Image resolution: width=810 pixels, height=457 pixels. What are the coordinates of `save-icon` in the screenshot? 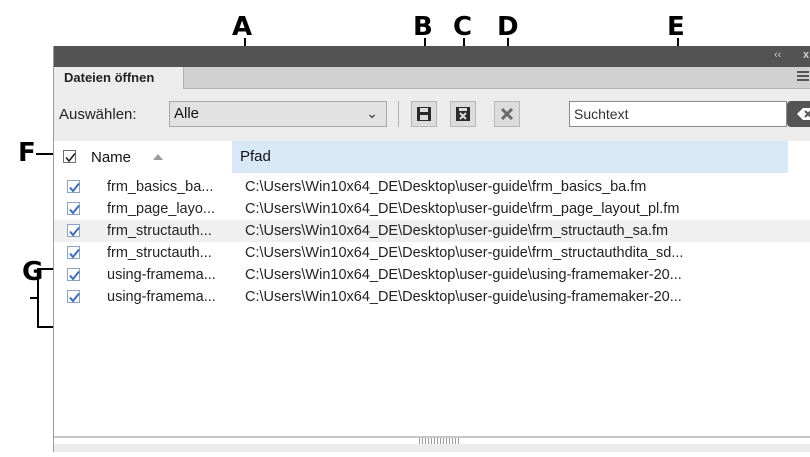 It's located at (424, 114).